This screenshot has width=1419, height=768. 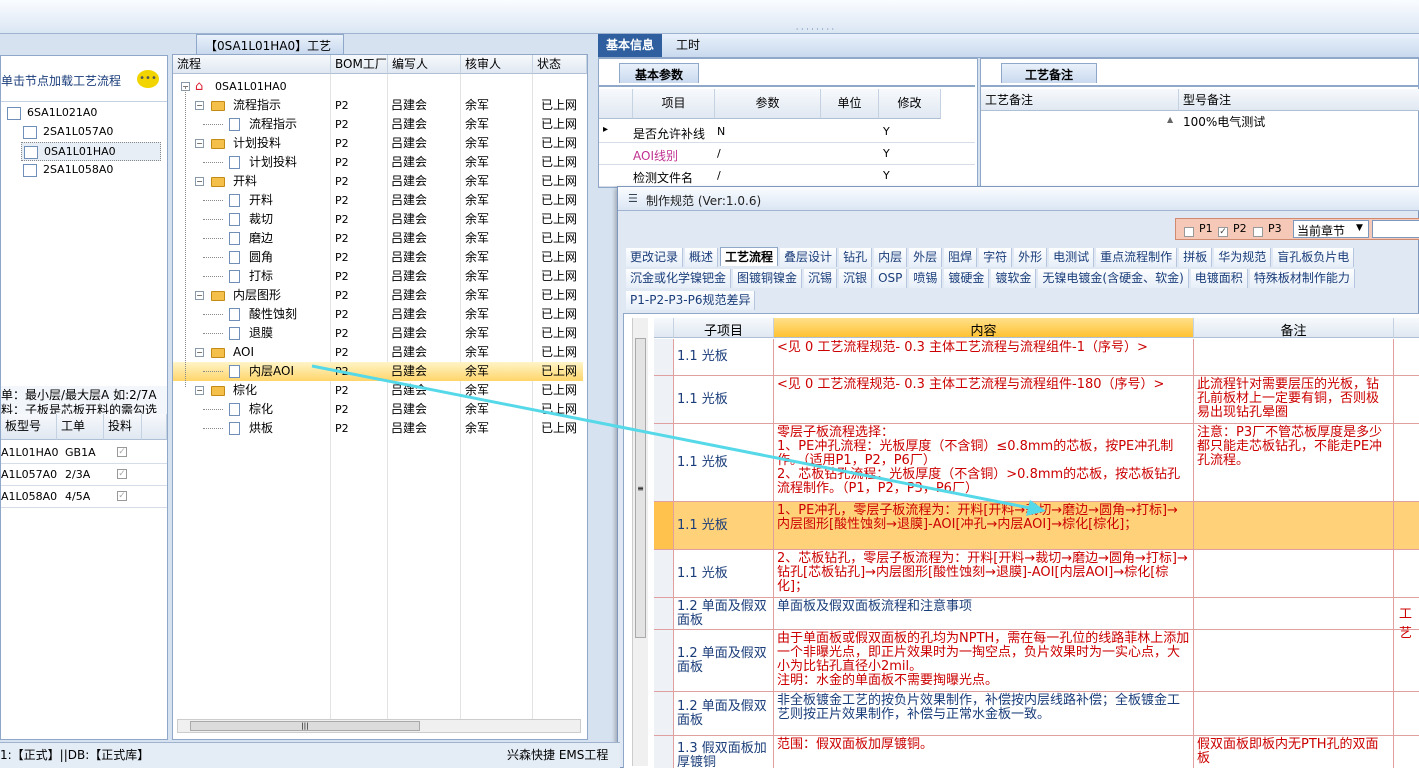 What do you see at coordinates (558, 755) in the screenshot?
I see `status-right: 兴森快捷 EMS工程系` at bounding box center [558, 755].